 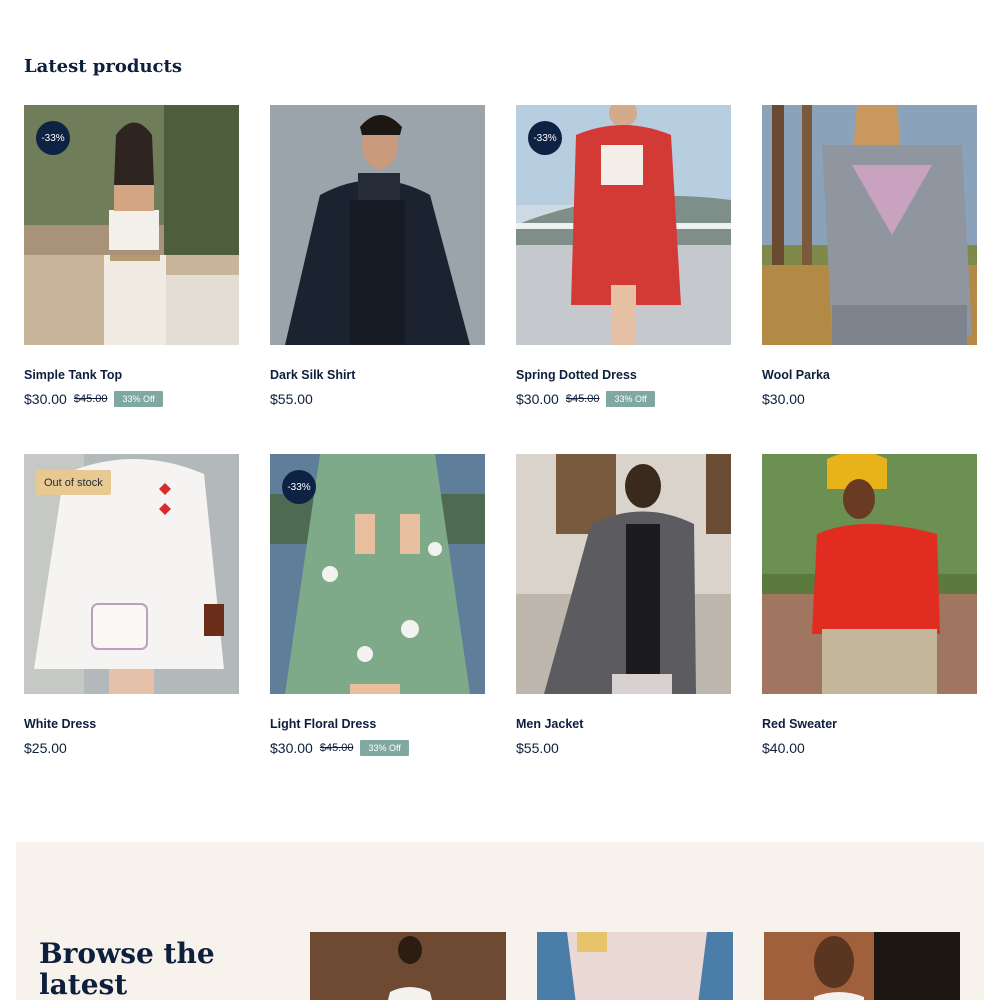 I want to click on price-row: $25.00, so click(x=131, y=748).